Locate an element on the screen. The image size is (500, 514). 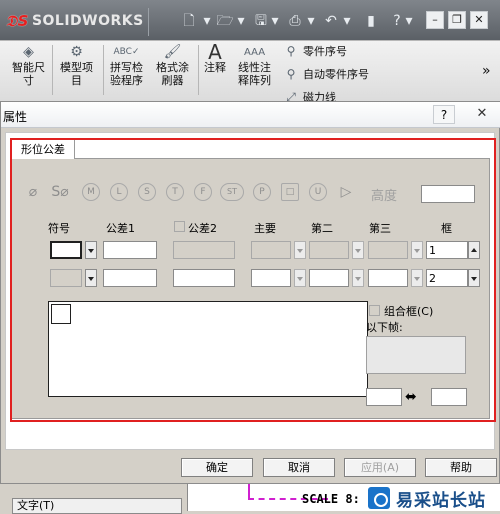
below-frame-list is located at coordinates (416, 355).